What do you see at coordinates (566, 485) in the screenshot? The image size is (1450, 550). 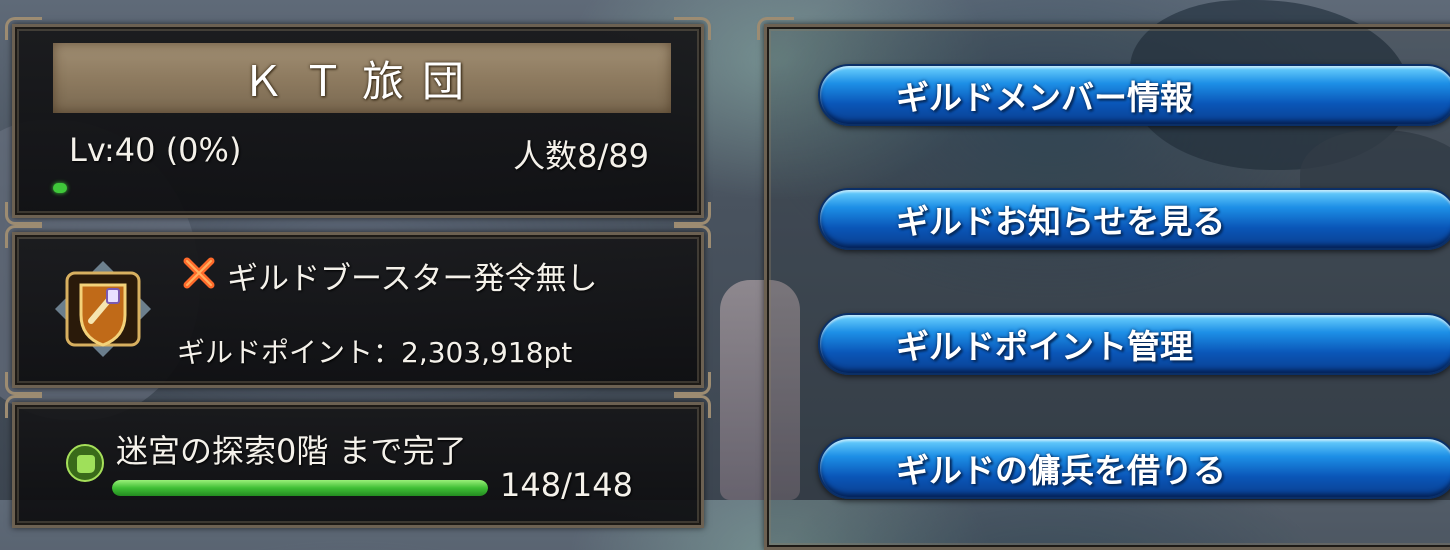 I see `labyrinth-progress-count: 148/148` at bounding box center [566, 485].